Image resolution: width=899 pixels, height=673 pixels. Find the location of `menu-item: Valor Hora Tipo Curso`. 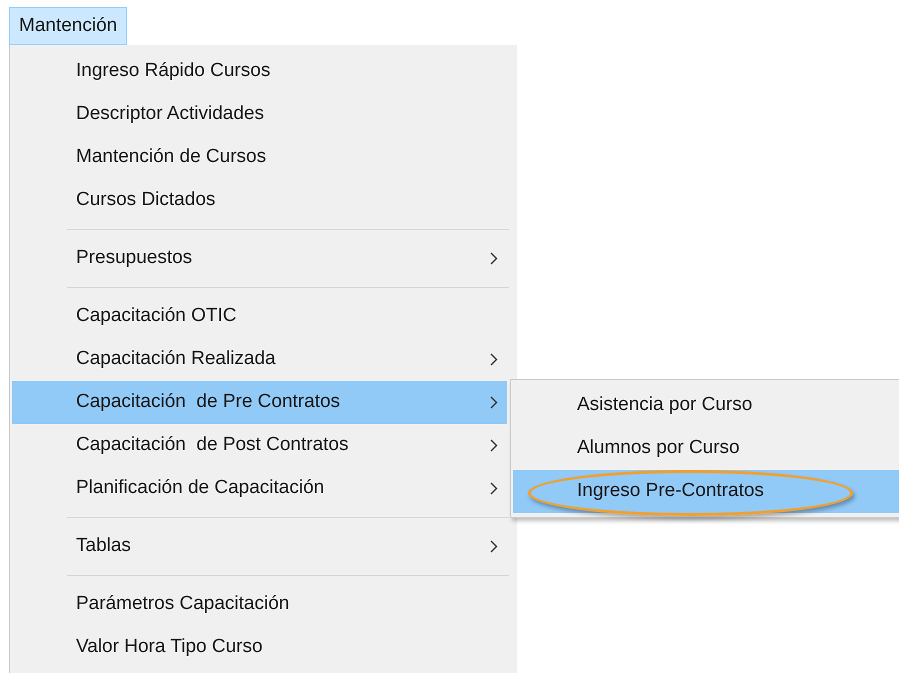

menu-item: Valor Hora Tipo Curso is located at coordinates (259, 647).